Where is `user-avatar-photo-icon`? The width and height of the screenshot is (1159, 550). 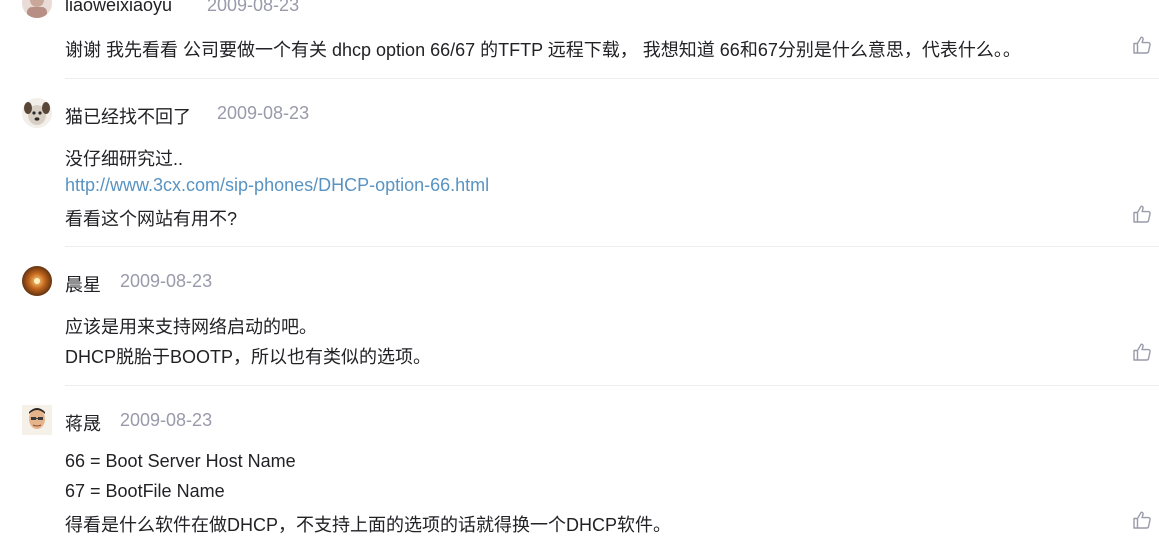 user-avatar-photo-icon is located at coordinates (37, 9).